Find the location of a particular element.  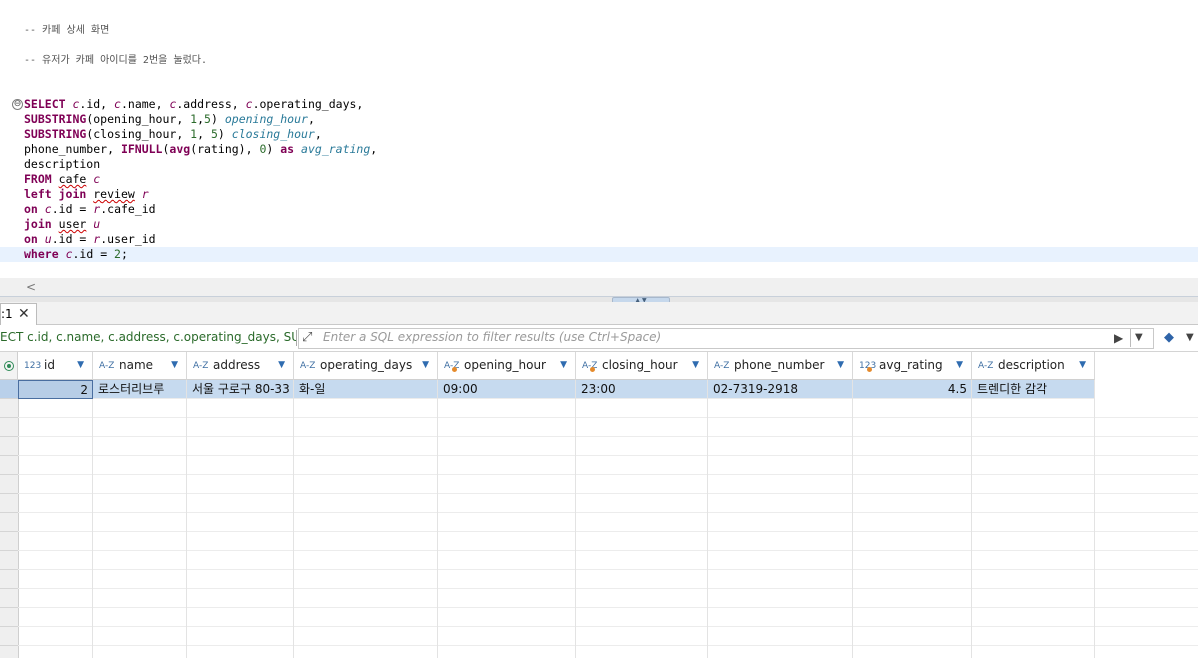

column-header-2: A-Z address ▼ is located at coordinates (240, 366).